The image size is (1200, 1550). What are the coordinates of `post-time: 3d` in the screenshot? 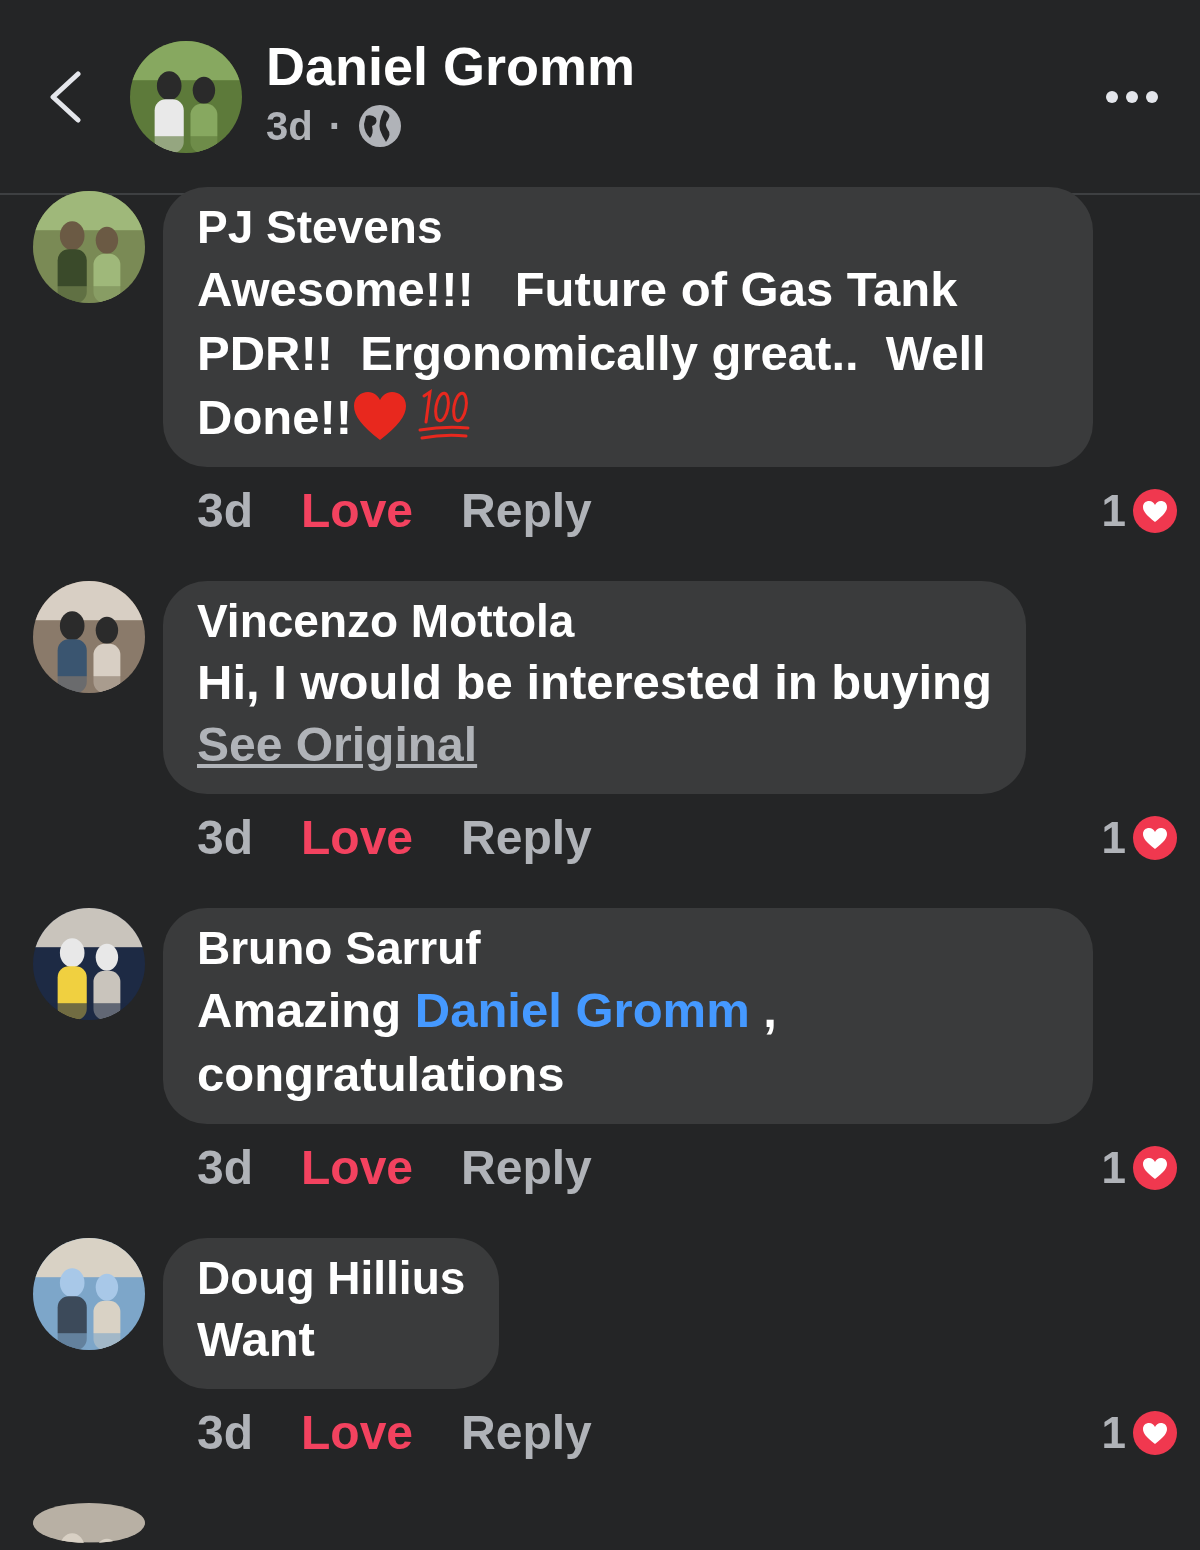 It's located at (289, 127).